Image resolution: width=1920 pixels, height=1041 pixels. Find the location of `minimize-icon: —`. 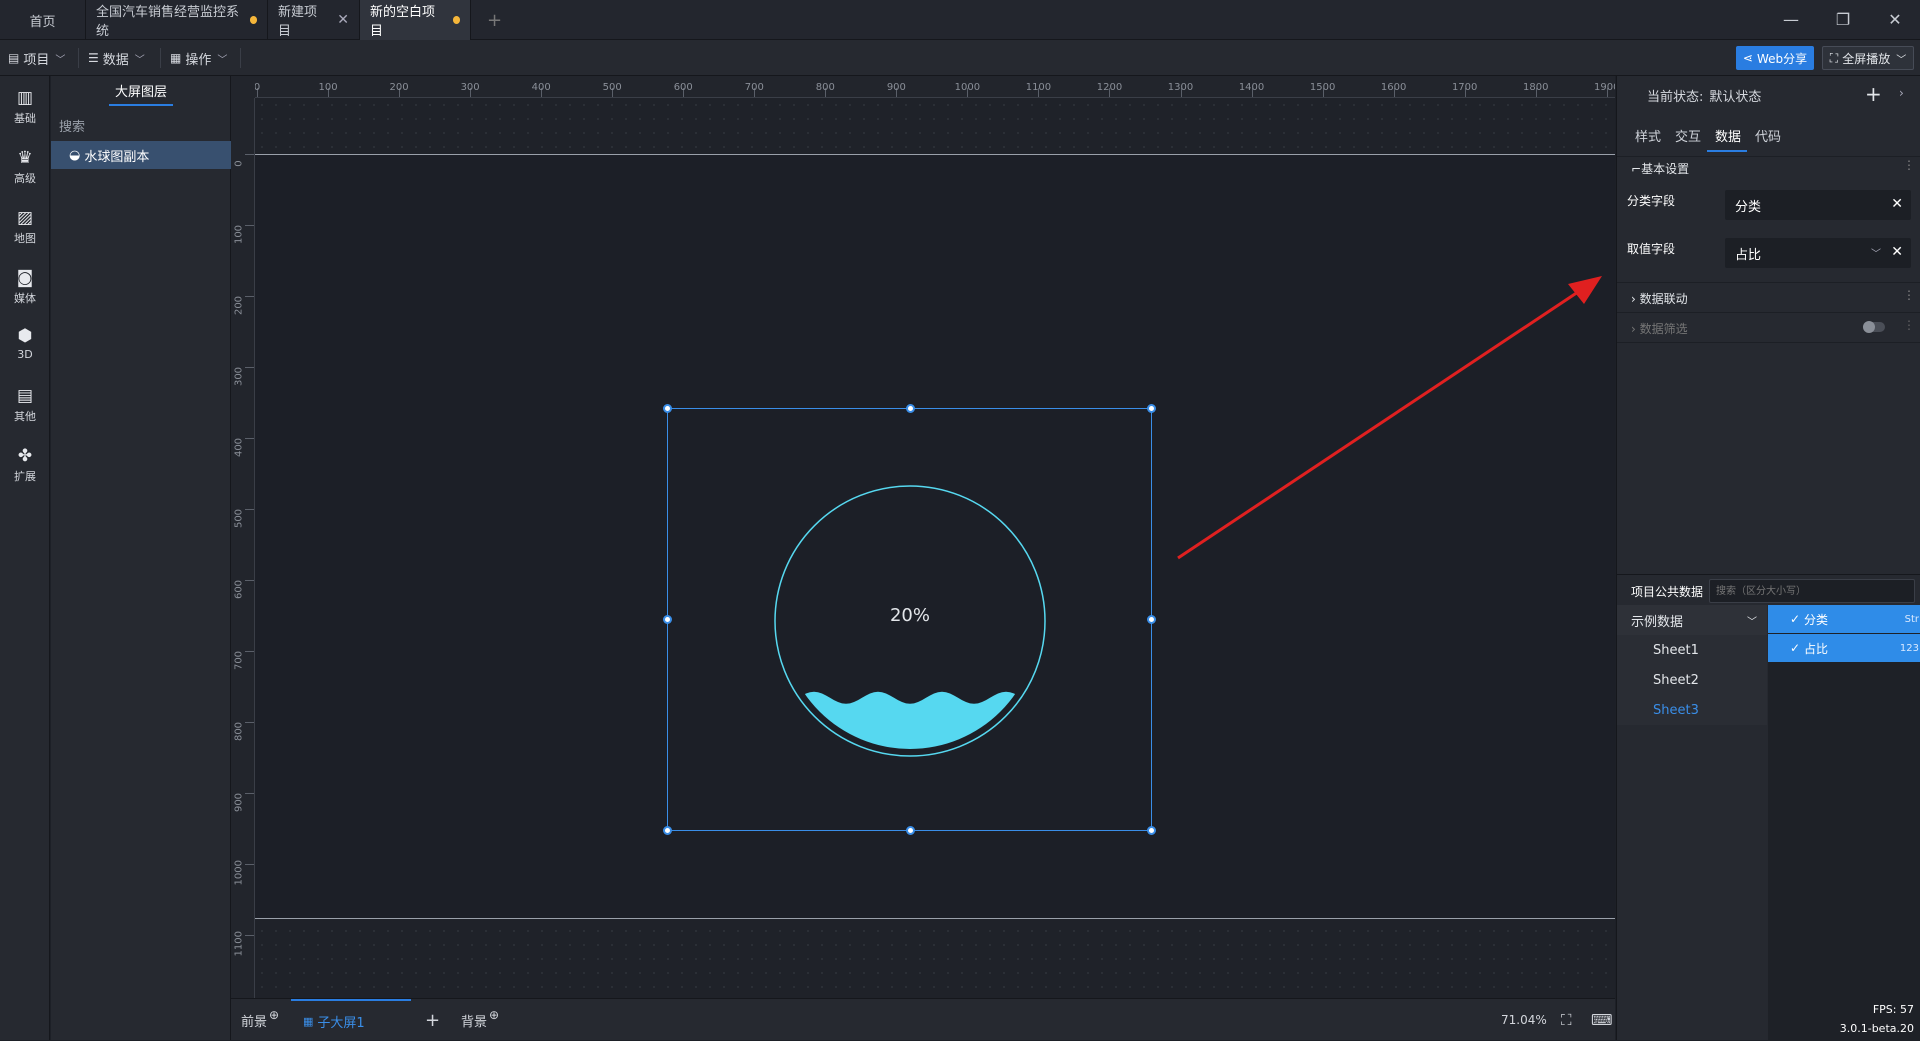

minimize-icon: — is located at coordinates (1791, 20).